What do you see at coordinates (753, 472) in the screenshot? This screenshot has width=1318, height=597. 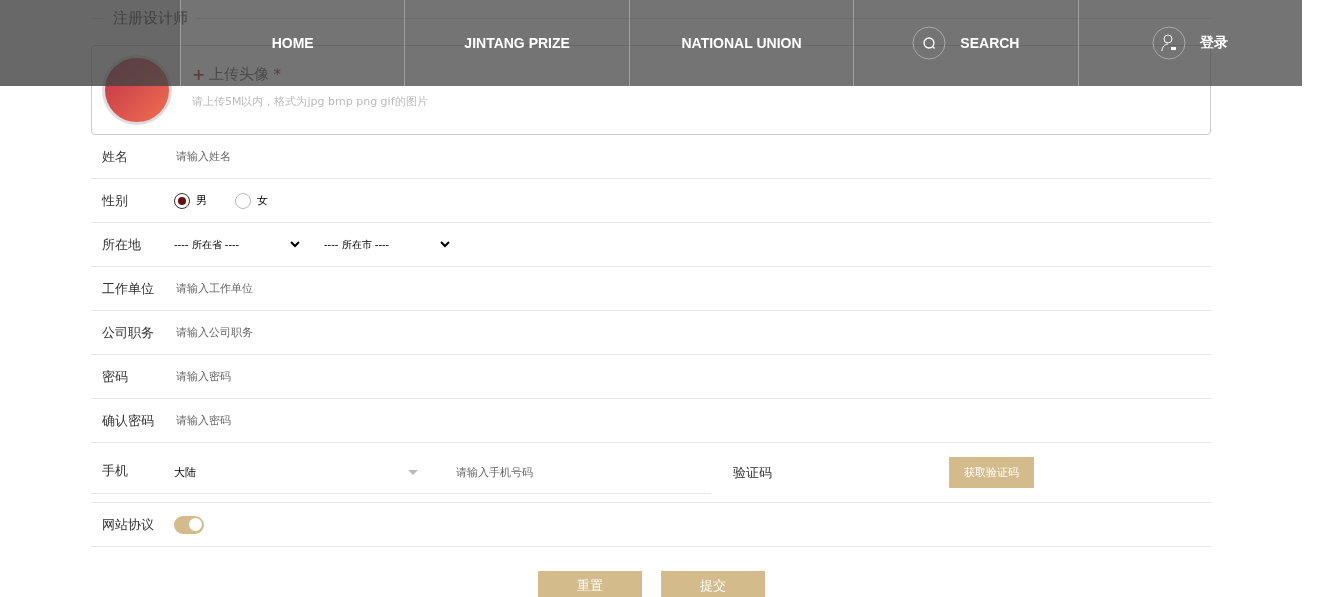 I see `code-label: 验证码` at bounding box center [753, 472].